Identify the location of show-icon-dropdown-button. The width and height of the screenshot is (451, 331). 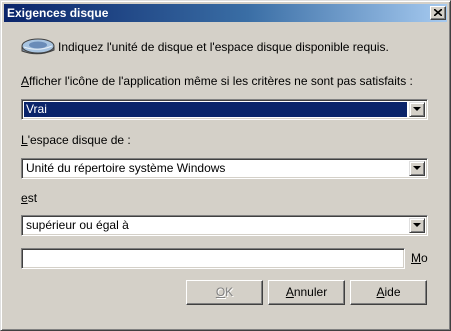
(417, 109).